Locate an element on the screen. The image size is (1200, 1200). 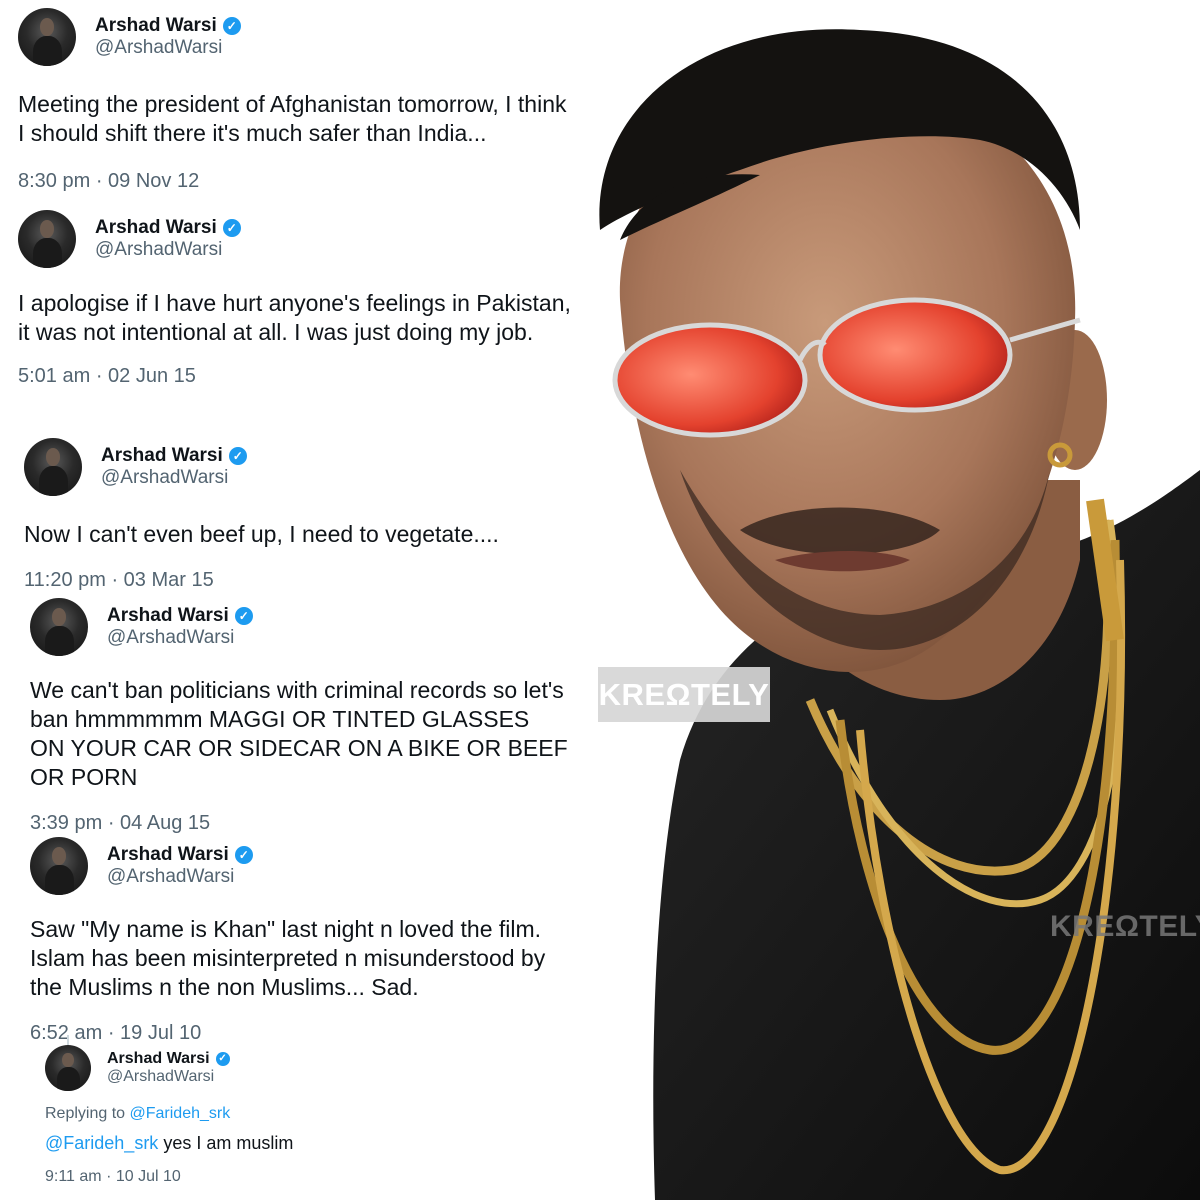
watermark: KREΩTELY is located at coordinates (684, 694).